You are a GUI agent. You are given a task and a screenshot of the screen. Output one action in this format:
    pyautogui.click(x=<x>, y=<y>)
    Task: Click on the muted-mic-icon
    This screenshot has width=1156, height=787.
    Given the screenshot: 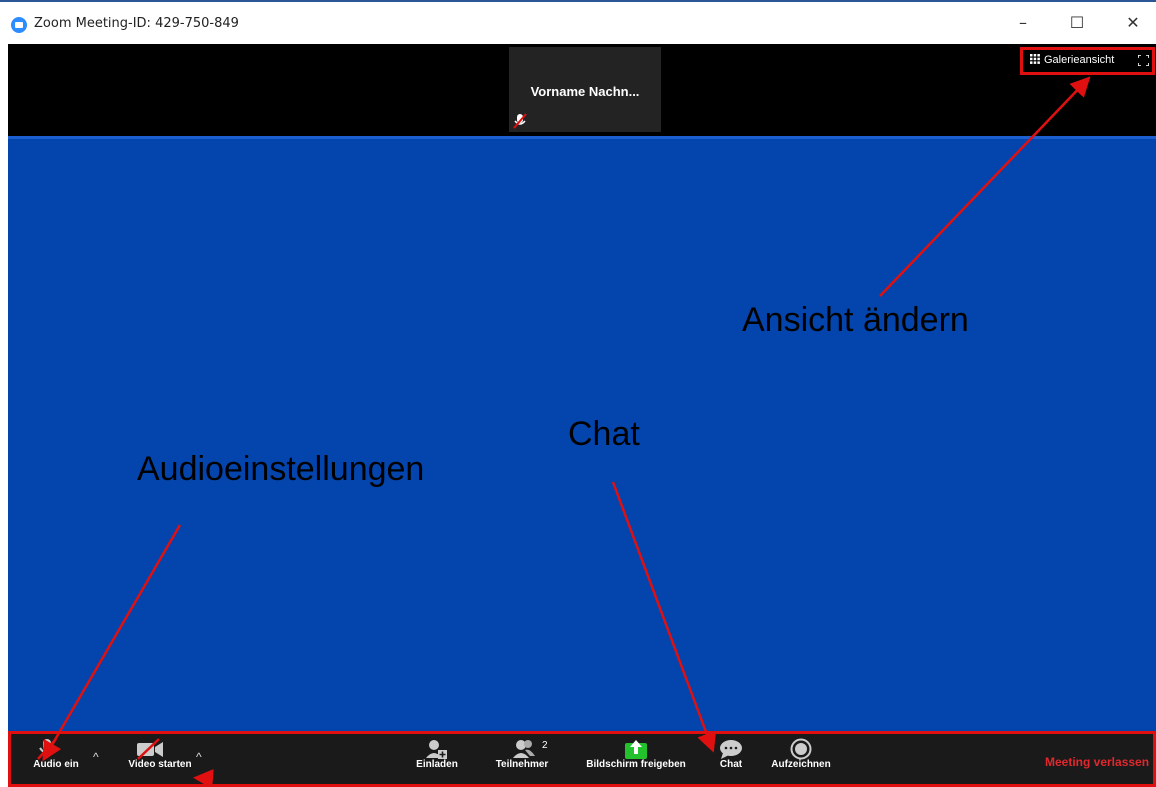 What is the action you would take?
    pyautogui.click(x=520, y=121)
    